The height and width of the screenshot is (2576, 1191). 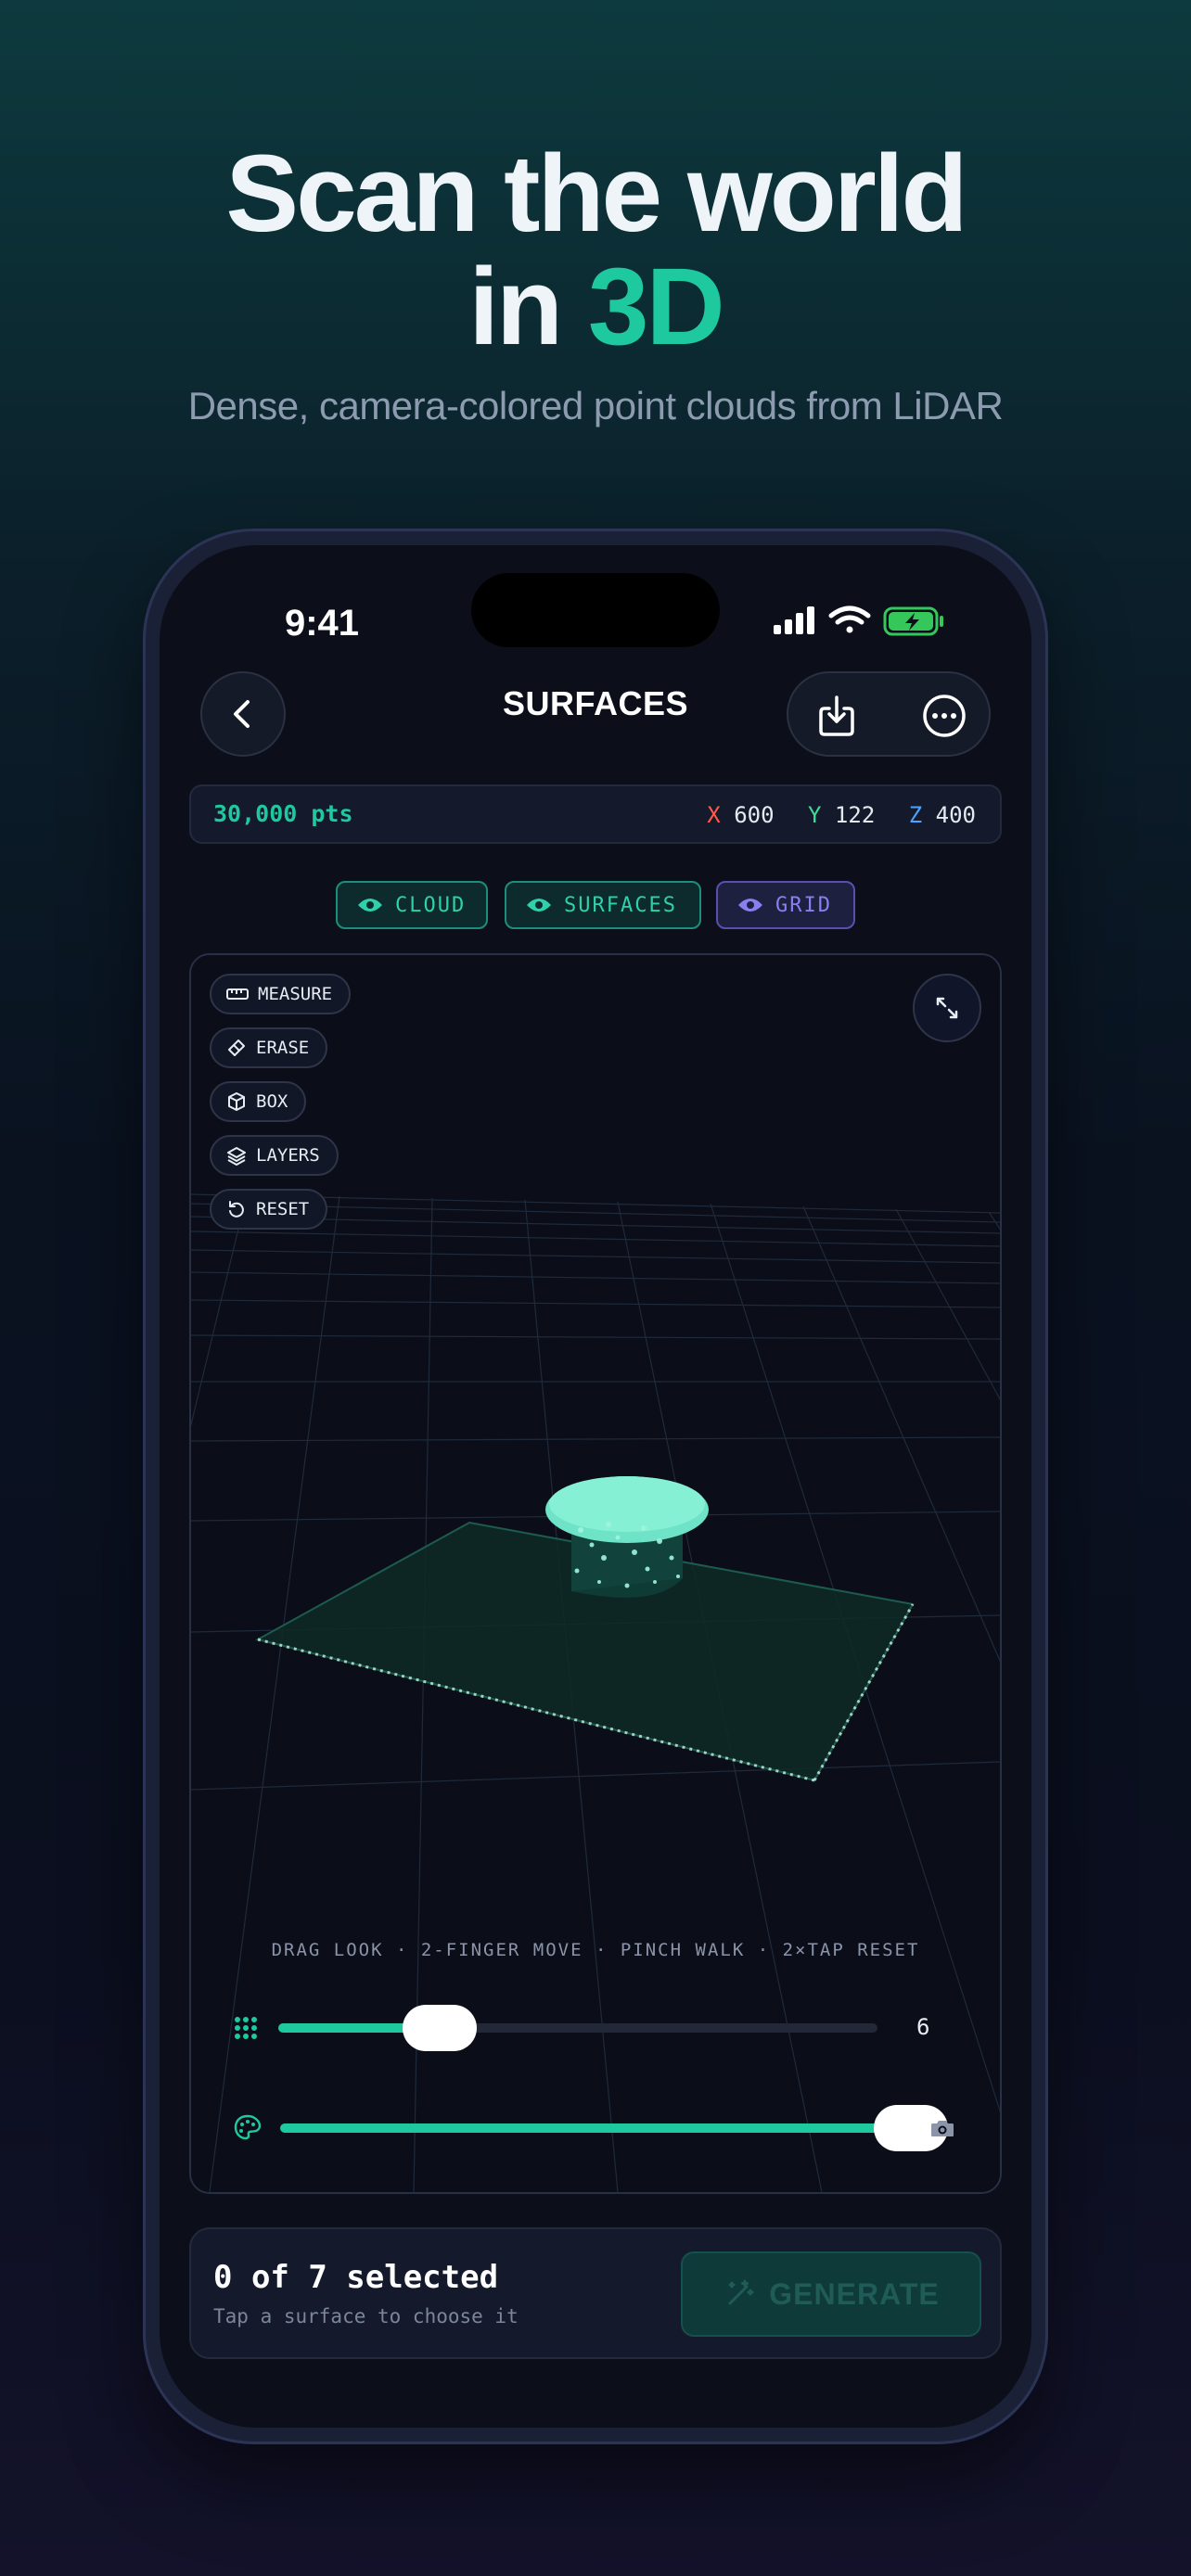 What do you see at coordinates (236, 1102) in the screenshot?
I see `cube-icon` at bounding box center [236, 1102].